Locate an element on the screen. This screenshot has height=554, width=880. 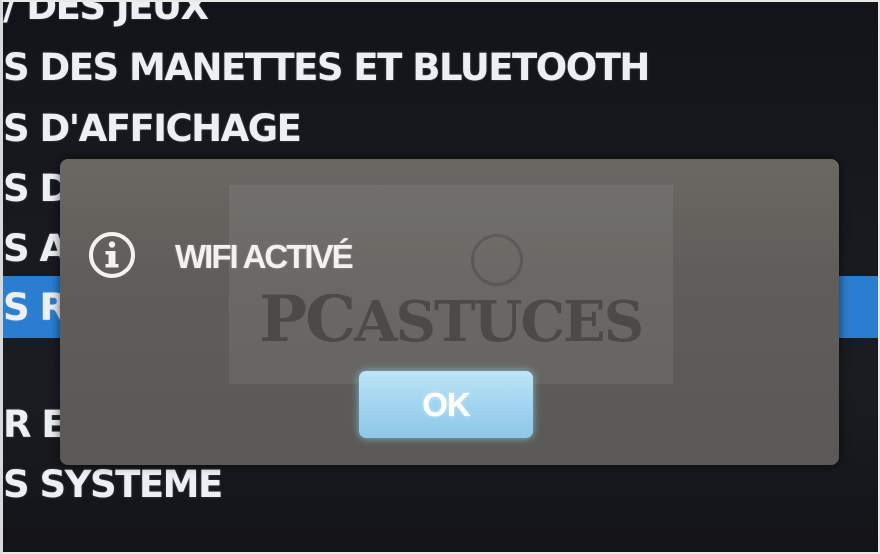
menu-item-system: S SYSTEME is located at coordinates (113, 484).